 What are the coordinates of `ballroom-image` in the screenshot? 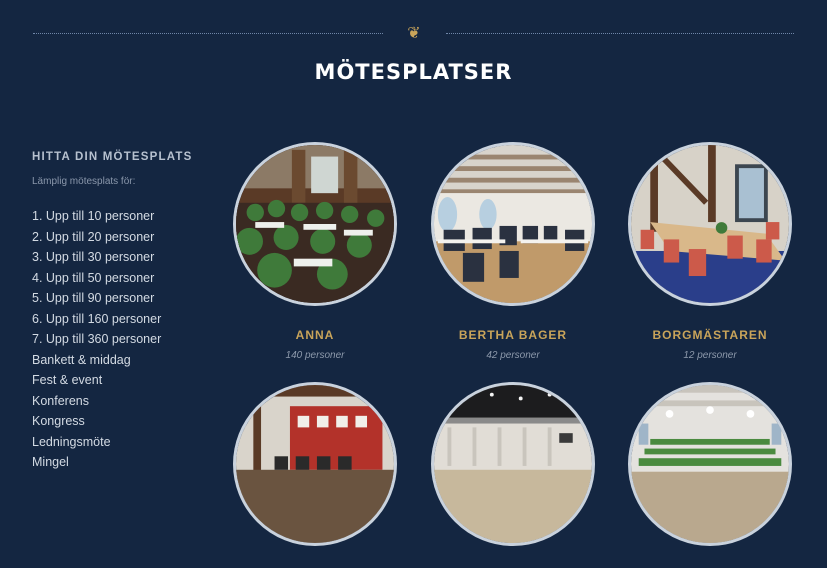 It's located at (710, 464).